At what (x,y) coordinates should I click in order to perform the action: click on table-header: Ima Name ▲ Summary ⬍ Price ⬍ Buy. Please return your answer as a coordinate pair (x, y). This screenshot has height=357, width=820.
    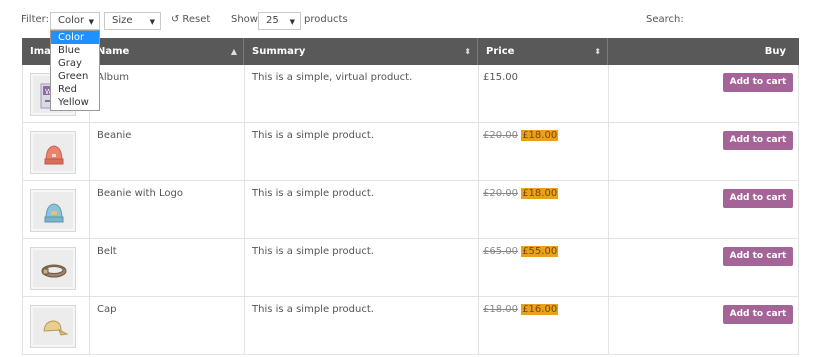
    Looking at the image, I should click on (410, 51).